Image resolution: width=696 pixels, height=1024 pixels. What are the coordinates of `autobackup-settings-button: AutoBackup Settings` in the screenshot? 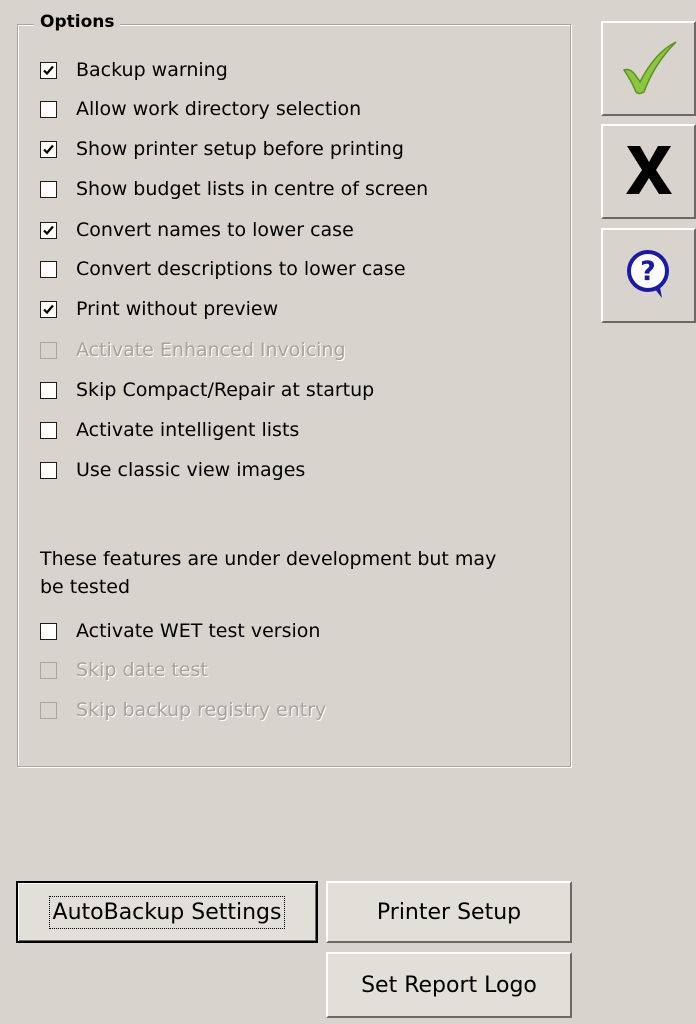 It's located at (167, 912).